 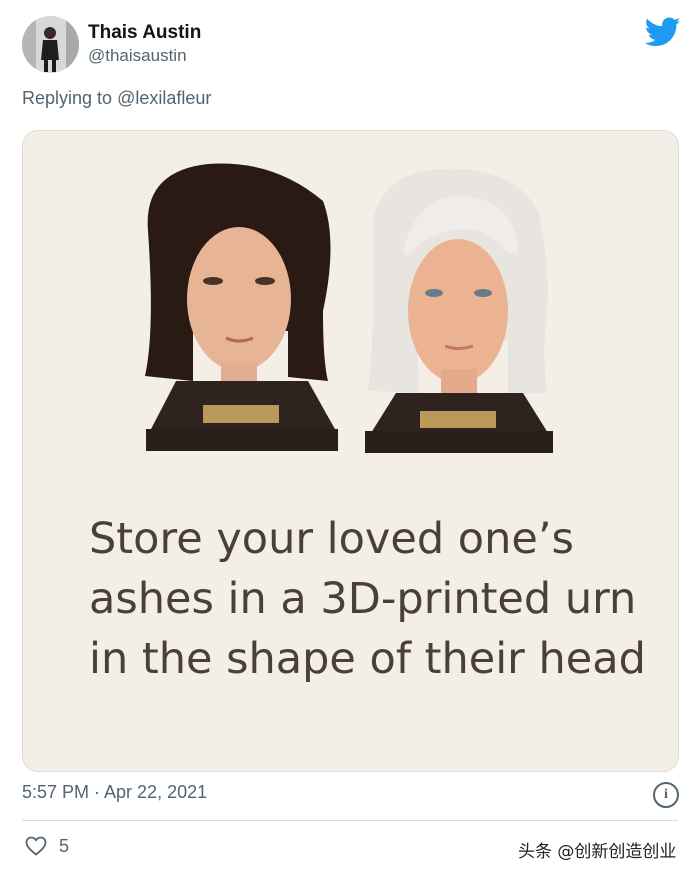 What do you see at coordinates (64, 846) in the screenshot?
I see `like-count: 5` at bounding box center [64, 846].